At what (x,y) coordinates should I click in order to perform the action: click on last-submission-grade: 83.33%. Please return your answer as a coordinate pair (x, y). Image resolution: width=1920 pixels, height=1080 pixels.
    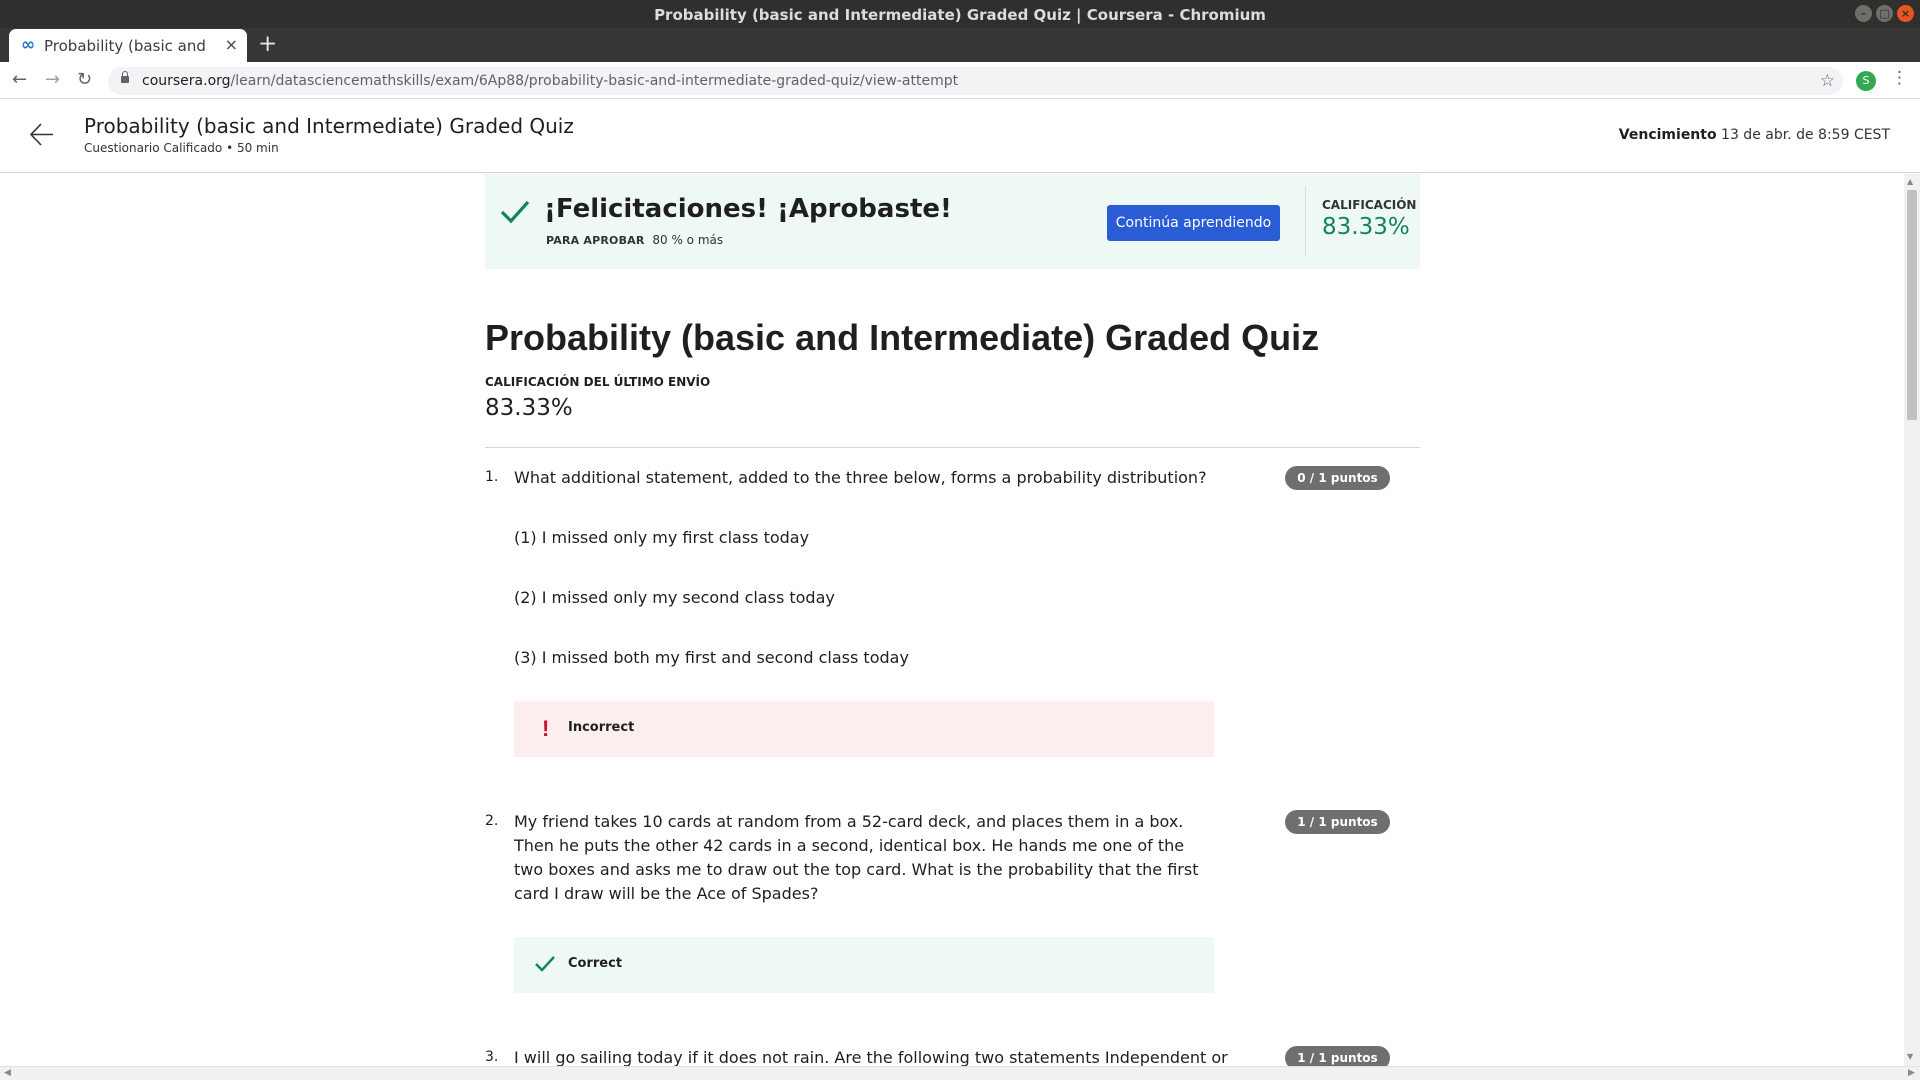
    Looking at the image, I should click on (529, 408).